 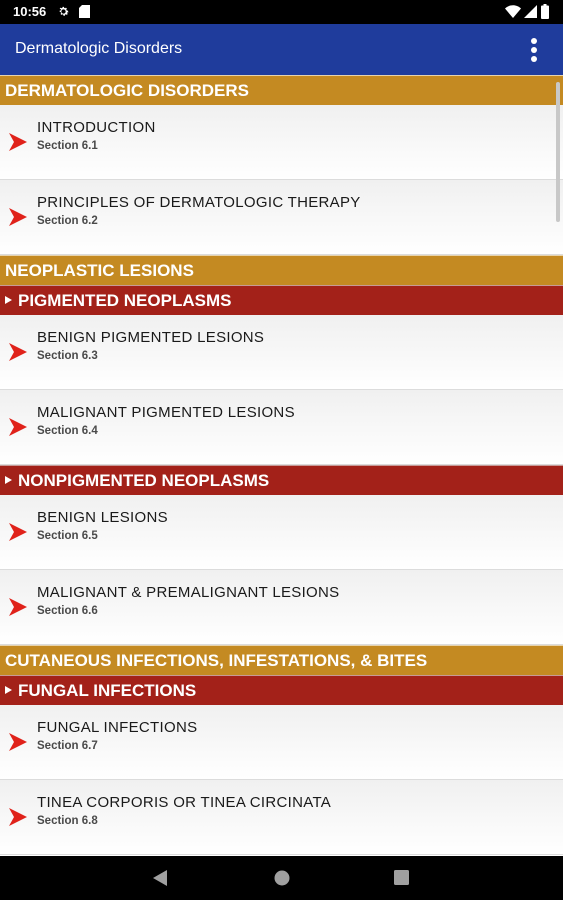 I want to click on list-item-section: Section 6.7, so click(x=67, y=746).